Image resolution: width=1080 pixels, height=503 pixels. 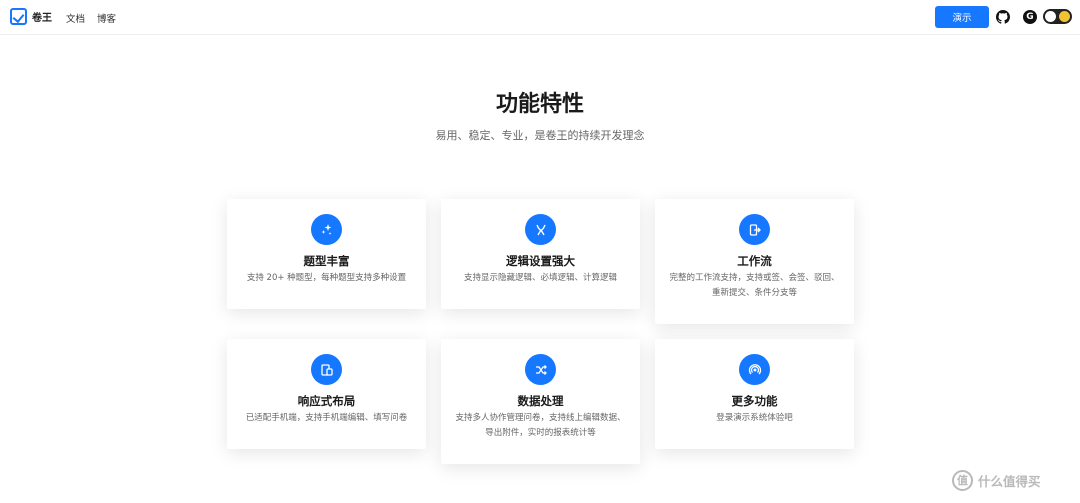 I want to click on feature-title: 更多功能, so click(x=754, y=401).